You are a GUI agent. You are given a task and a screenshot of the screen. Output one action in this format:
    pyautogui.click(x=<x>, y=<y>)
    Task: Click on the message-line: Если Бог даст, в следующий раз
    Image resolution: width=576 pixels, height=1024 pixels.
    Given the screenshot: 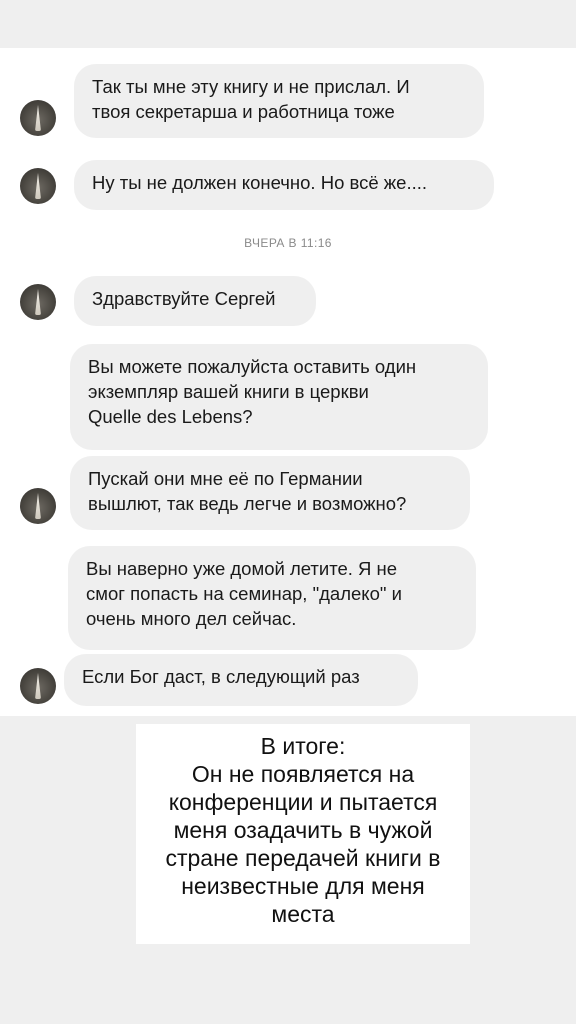 What is the action you would take?
    pyautogui.click(x=221, y=676)
    